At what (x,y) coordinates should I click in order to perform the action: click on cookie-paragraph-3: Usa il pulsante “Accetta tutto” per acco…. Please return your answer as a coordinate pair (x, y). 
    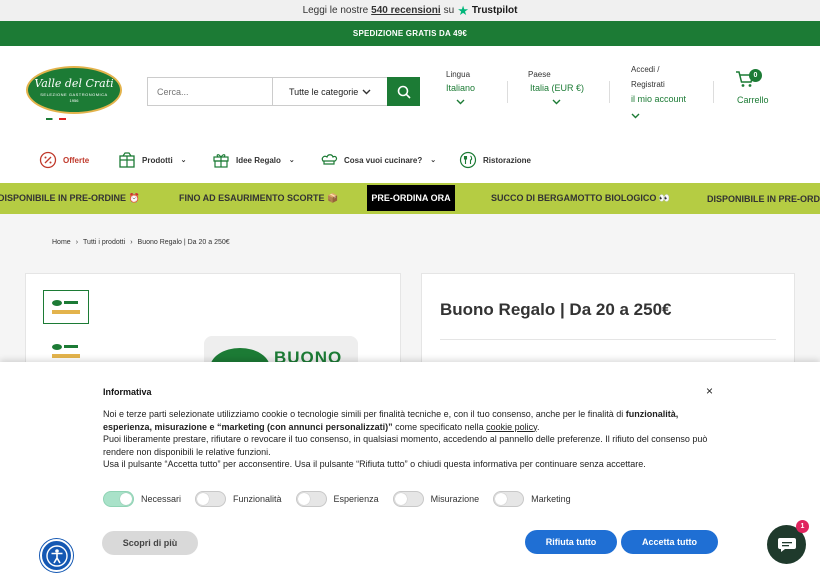
    Looking at the image, I should click on (374, 464).